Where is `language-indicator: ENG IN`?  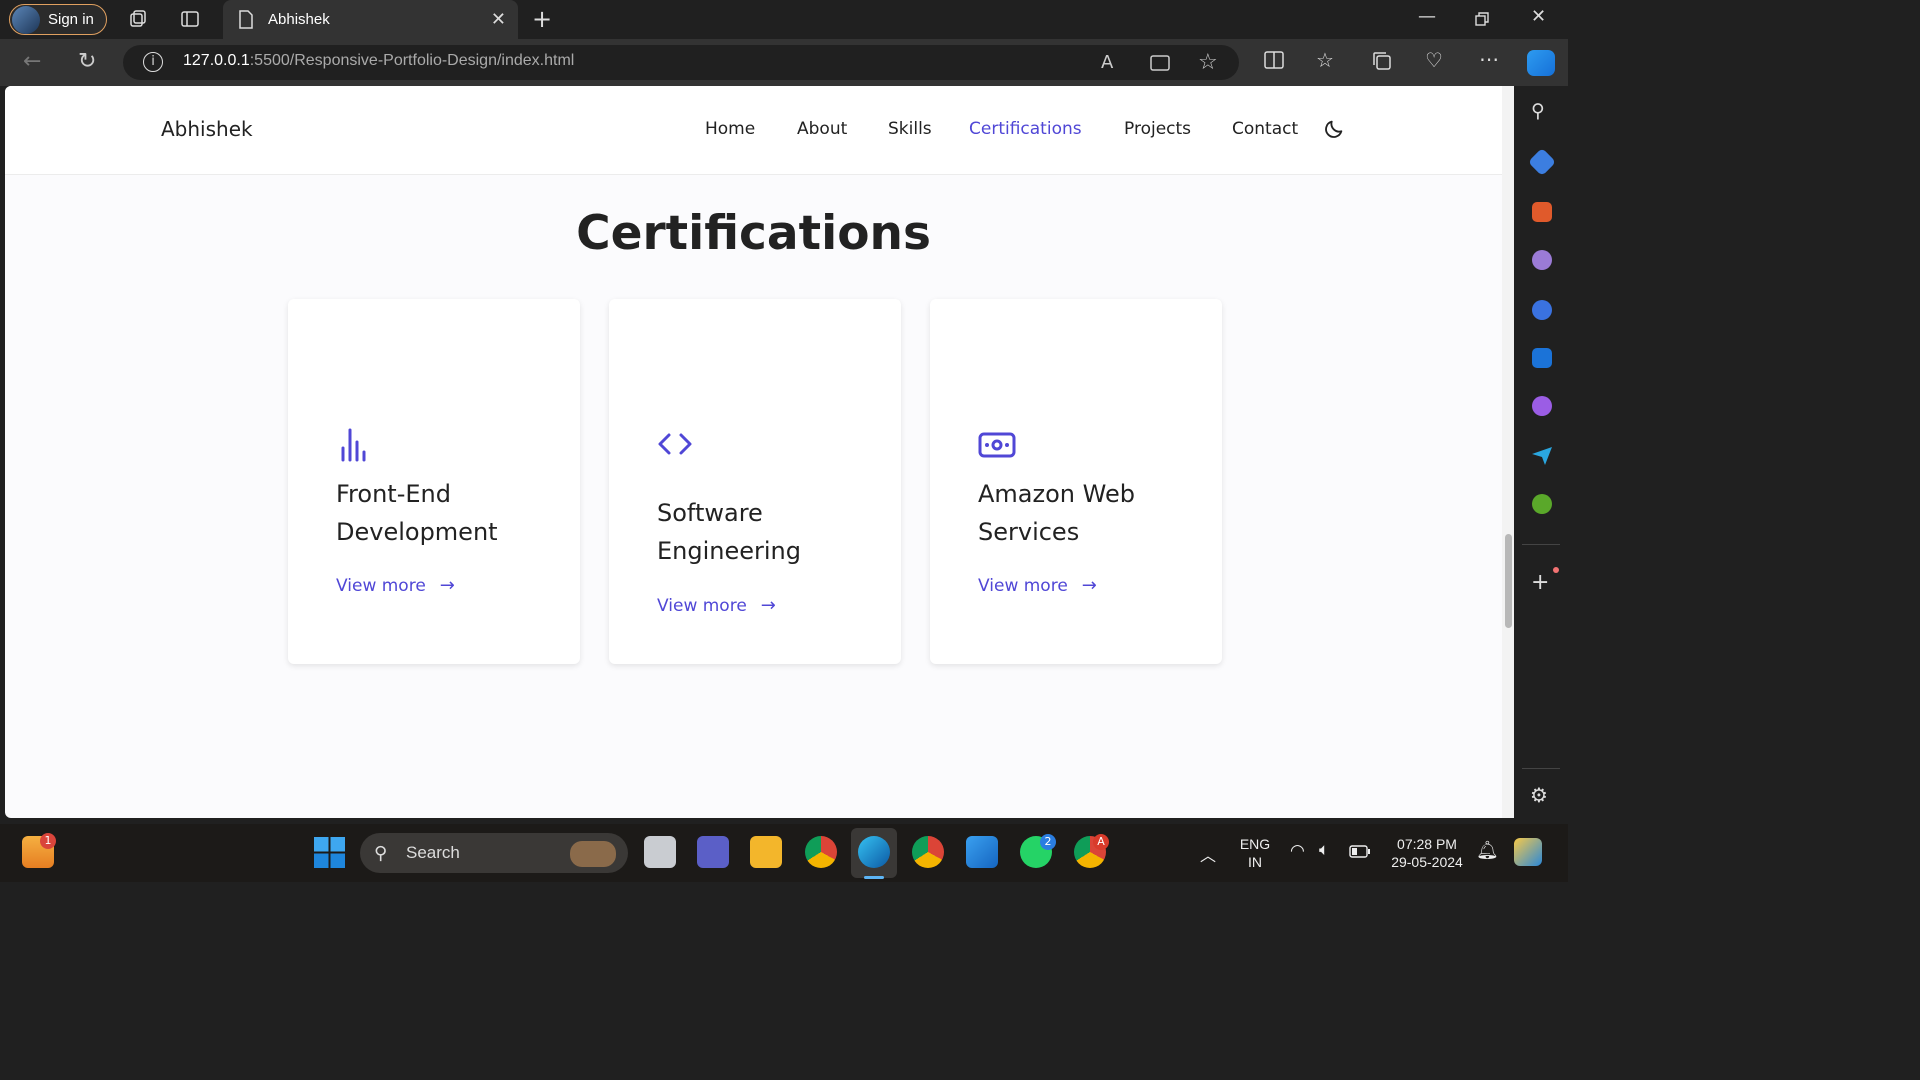
language-indicator: ENG IN is located at coordinates (1255, 853).